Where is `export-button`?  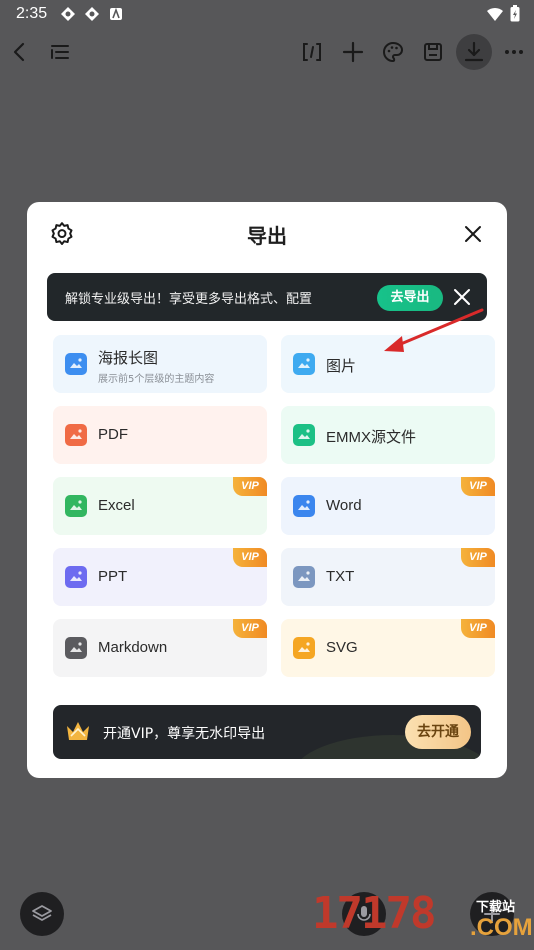 export-button is located at coordinates (474, 52).